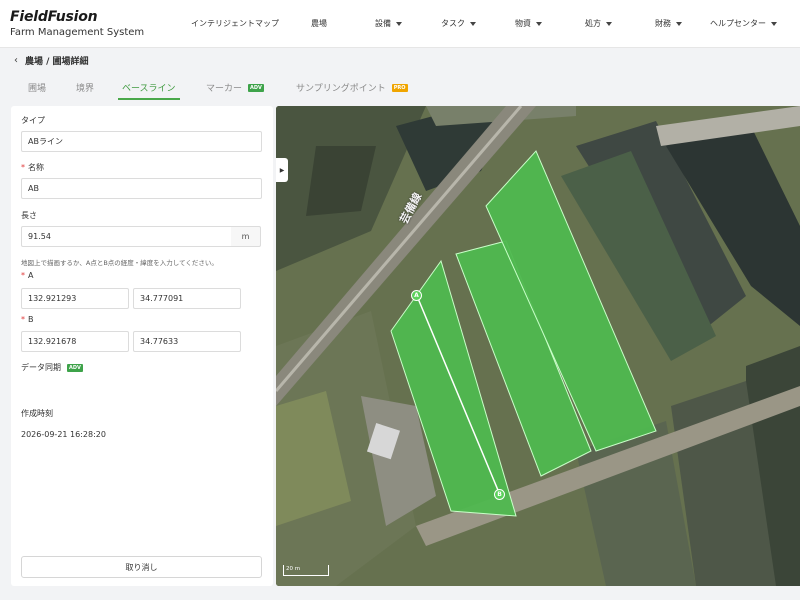  I want to click on chevron-left-icon: ‹, so click(16, 60).